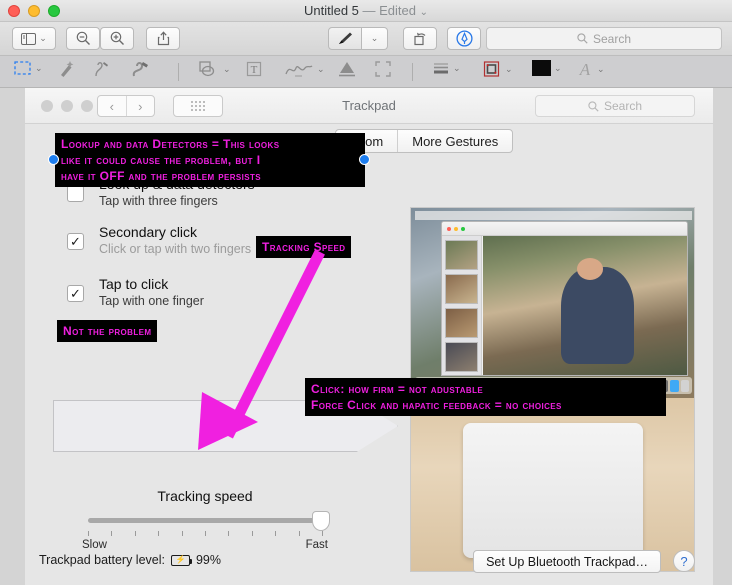  Describe the element at coordinates (53, 159) in the screenshot. I see `selection-handle-left` at that location.